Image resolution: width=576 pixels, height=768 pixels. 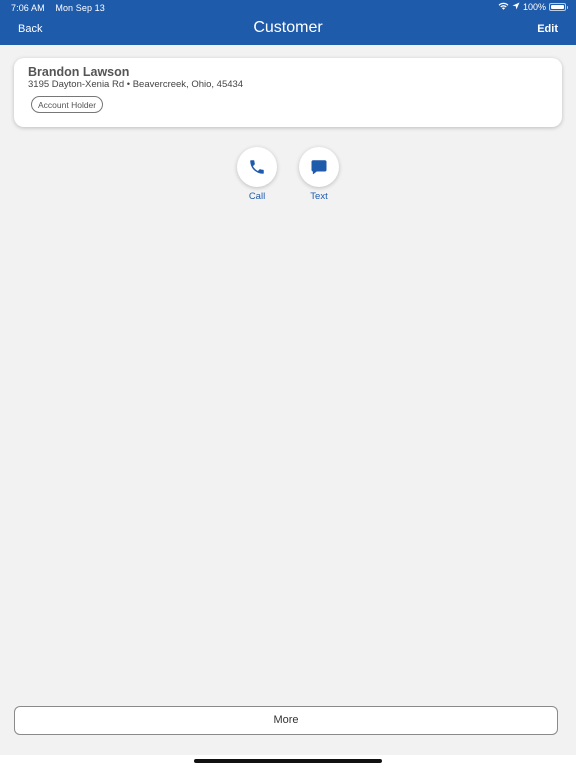 I want to click on wifi-icon, so click(x=503, y=7).